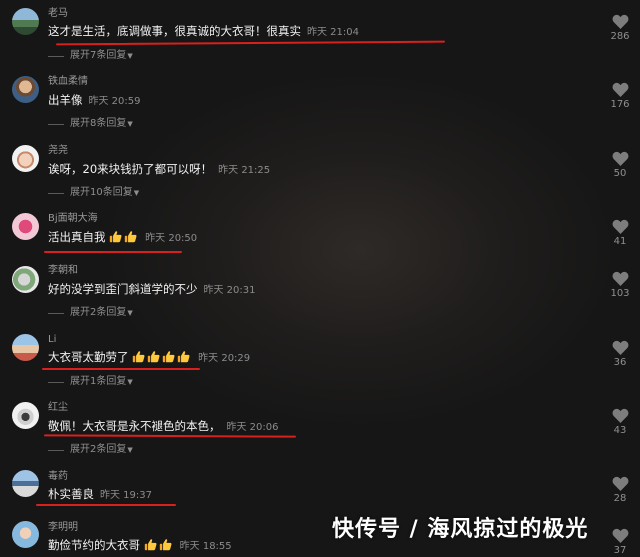 The height and width of the screenshot is (557, 640). What do you see at coordinates (101, 382) in the screenshot?
I see `expand-replies-button: 展开1条回复▼` at bounding box center [101, 382].